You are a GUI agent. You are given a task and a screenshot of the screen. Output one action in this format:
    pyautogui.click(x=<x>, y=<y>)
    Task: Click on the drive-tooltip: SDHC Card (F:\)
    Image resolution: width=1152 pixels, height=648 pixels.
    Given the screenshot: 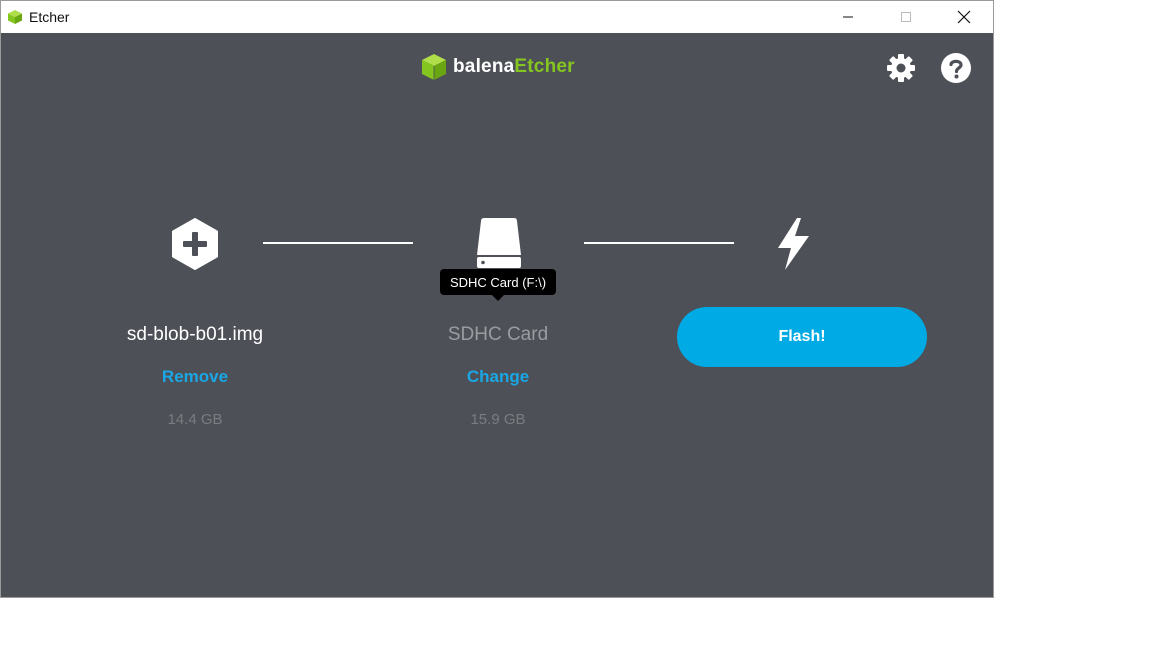 What is the action you would take?
    pyautogui.click(x=498, y=285)
    